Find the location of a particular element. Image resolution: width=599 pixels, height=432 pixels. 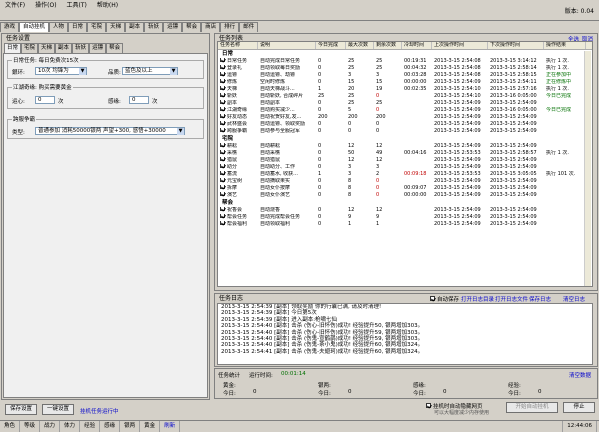

tab-character: 人物 is located at coordinates (59, 27).